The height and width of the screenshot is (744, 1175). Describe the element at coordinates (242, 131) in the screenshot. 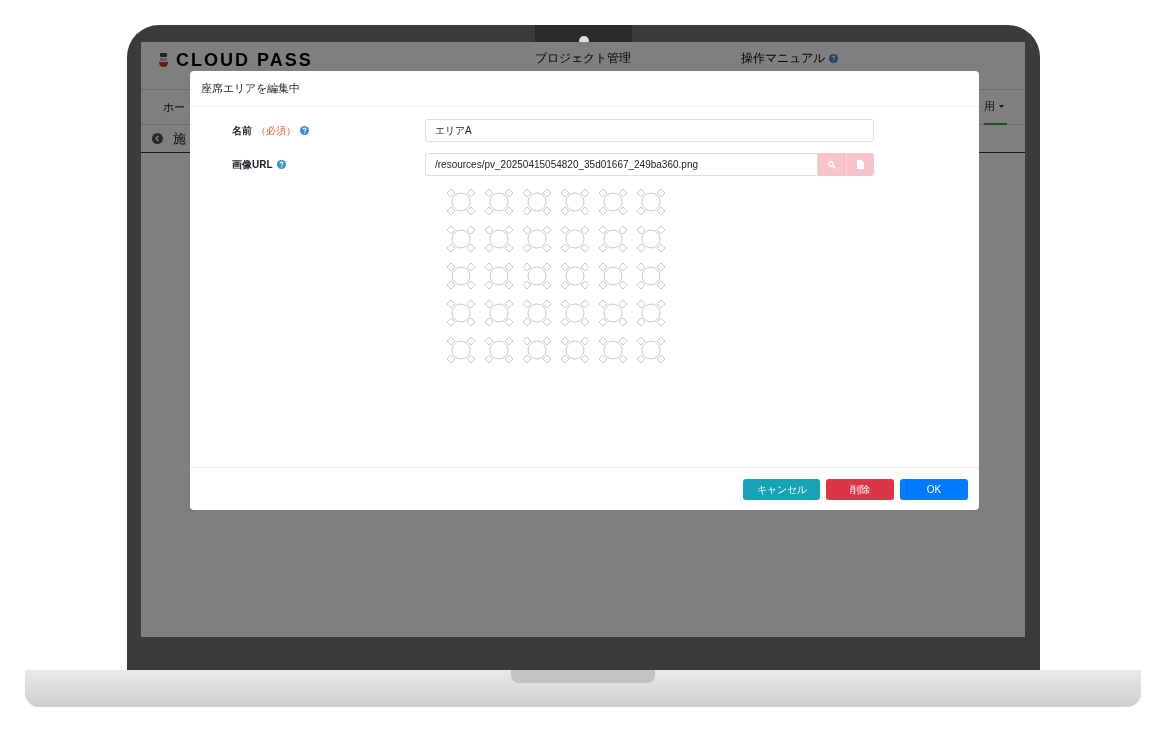

I see `field-label: 名前` at that location.